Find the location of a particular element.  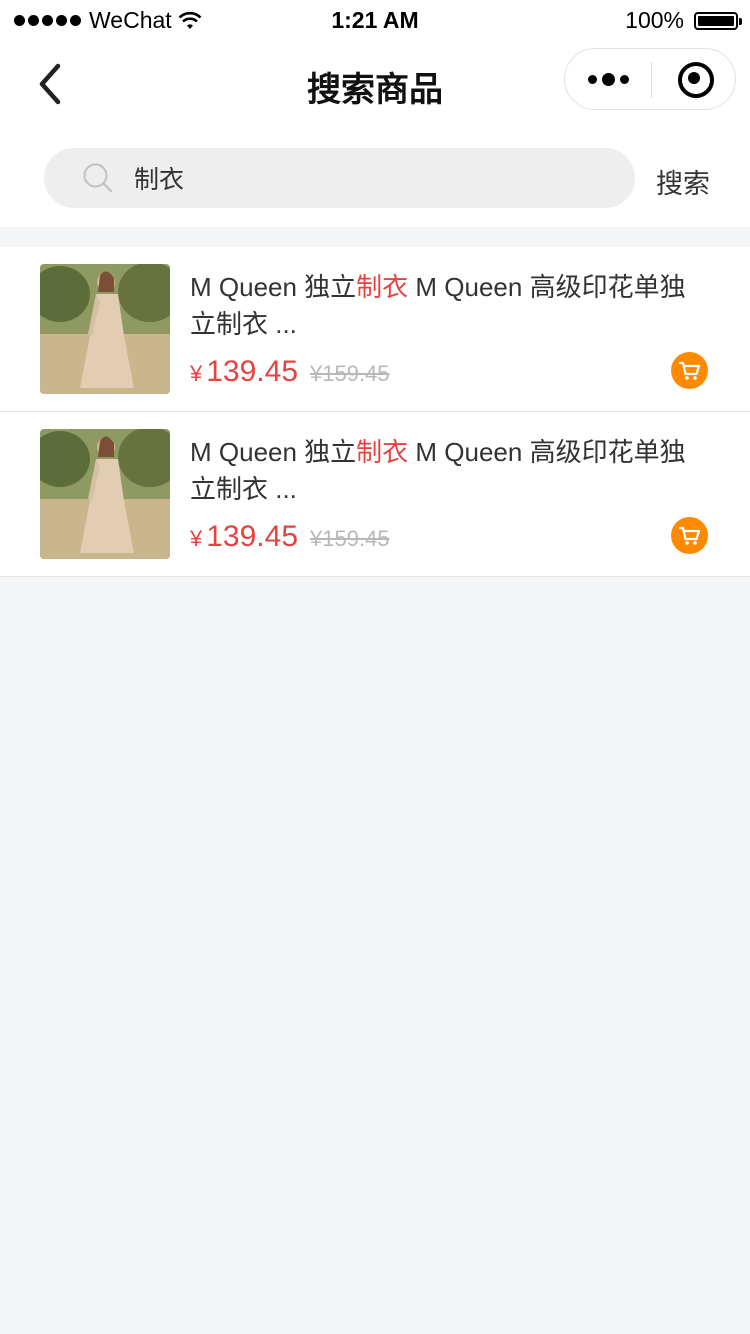

search-button: 搜索 is located at coordinates (683, 181).